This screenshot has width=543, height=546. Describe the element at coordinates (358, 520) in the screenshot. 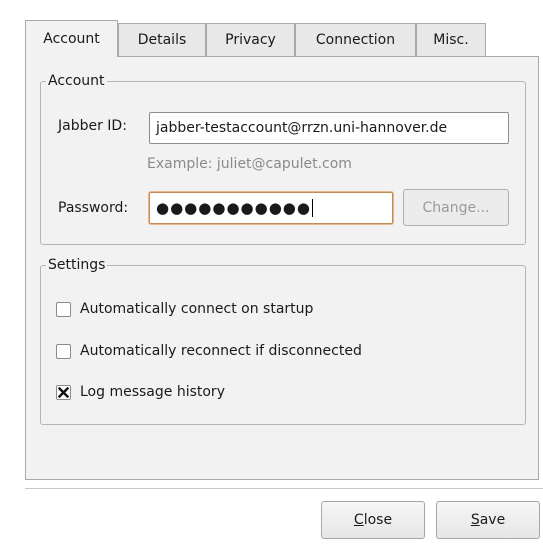

I see `close-mnemonic: C` at that location.